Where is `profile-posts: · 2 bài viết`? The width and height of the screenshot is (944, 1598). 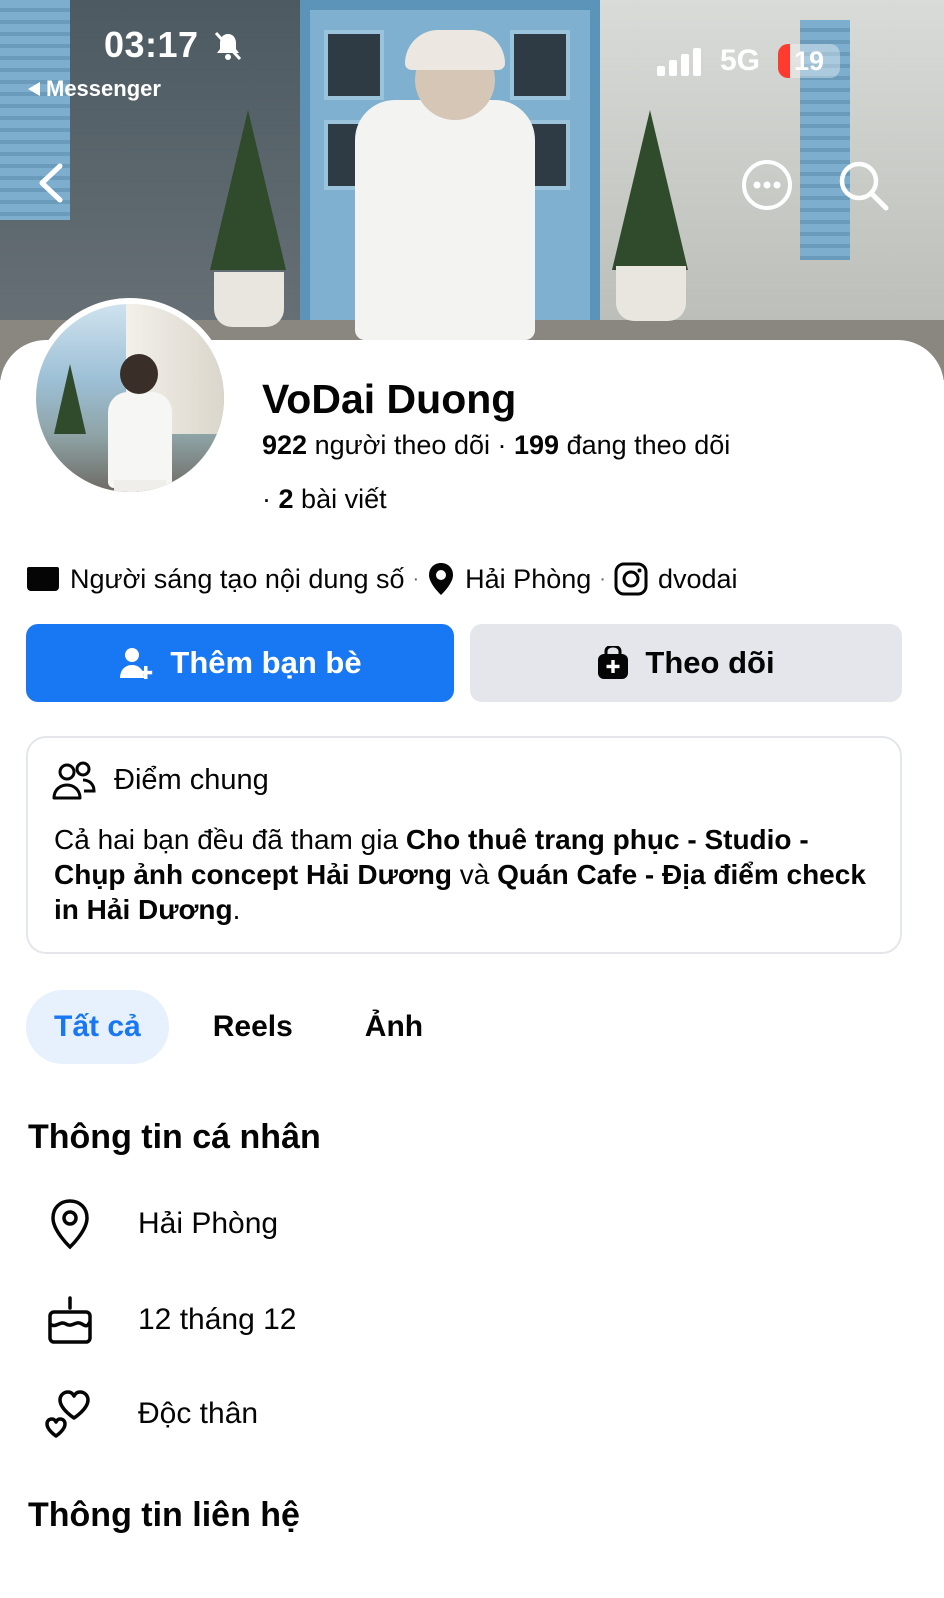
profile-posts: · 2 bài viết is located at coordinates (324, 499).